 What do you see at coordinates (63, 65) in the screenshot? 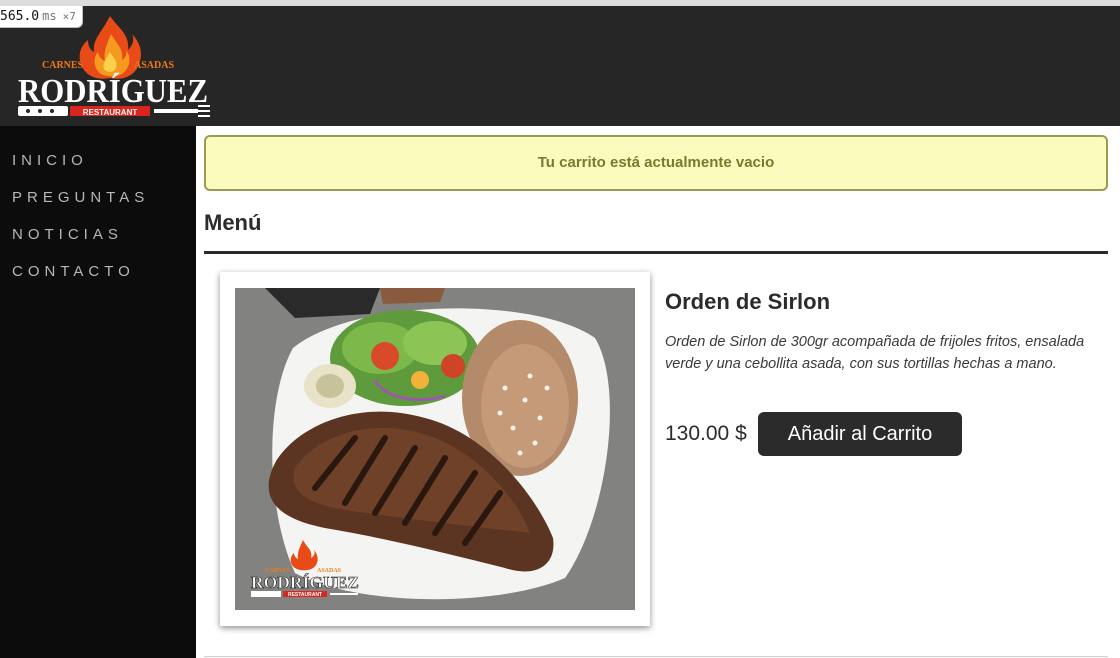
I see `brand-line-left: CARNES` at bounding box center [63, 65].